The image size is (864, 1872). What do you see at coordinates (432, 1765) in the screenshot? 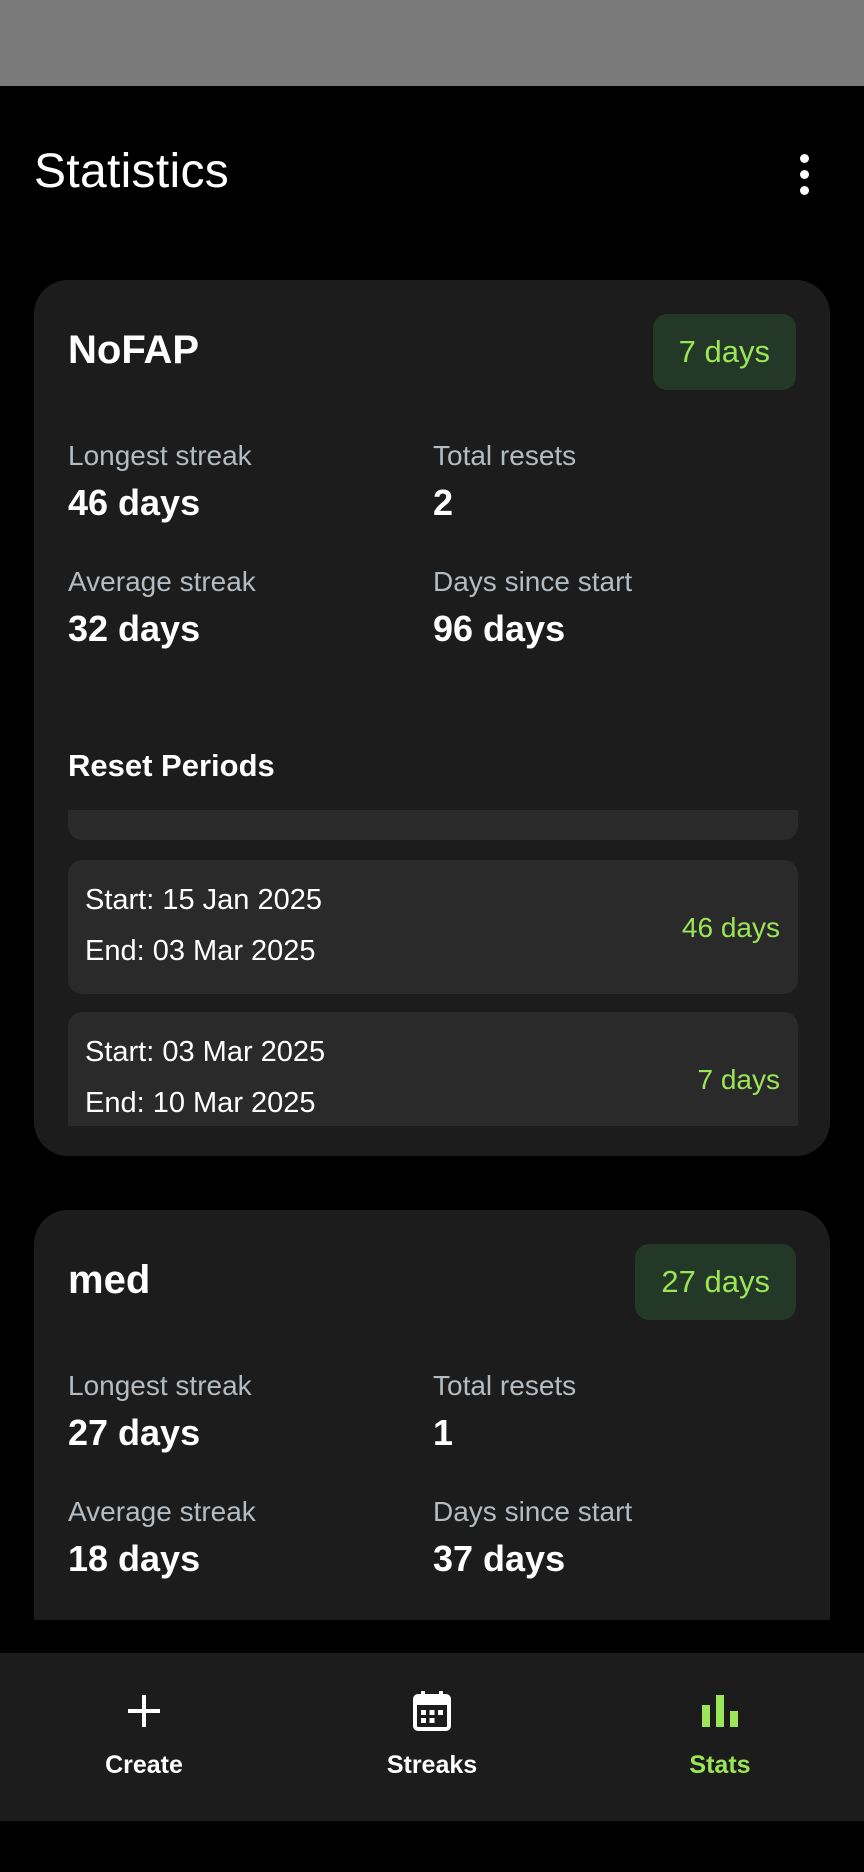
I see `nav-label: Streaks` at bounding box center [432, 1765].